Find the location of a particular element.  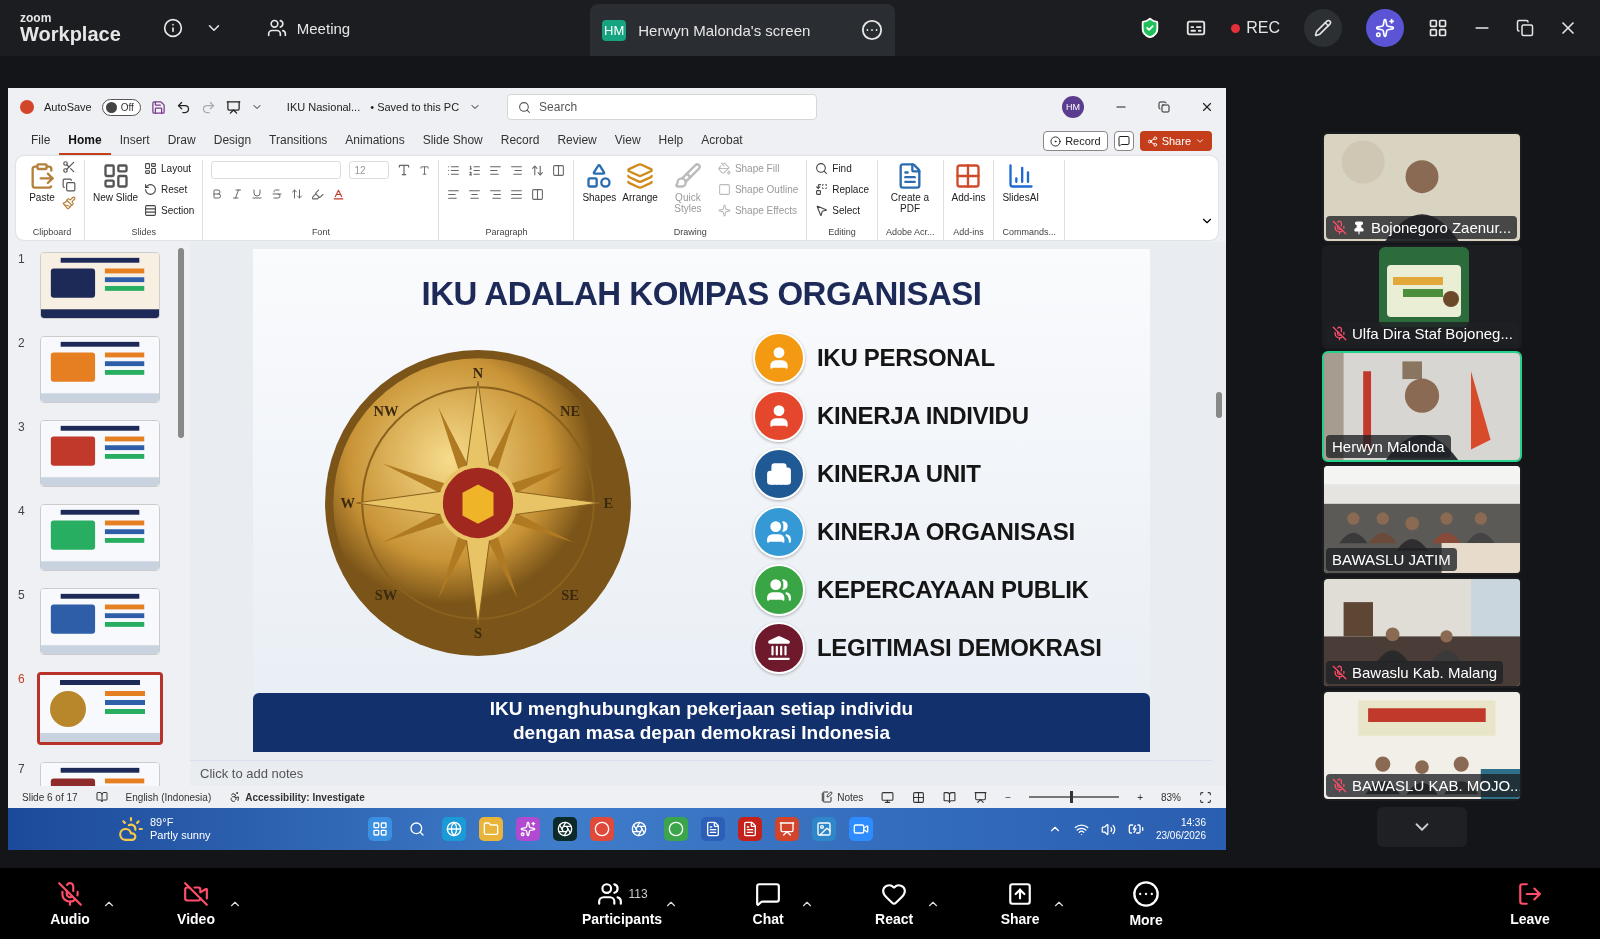

ribbon-button: Arrange is located at coordinates (640, 181).